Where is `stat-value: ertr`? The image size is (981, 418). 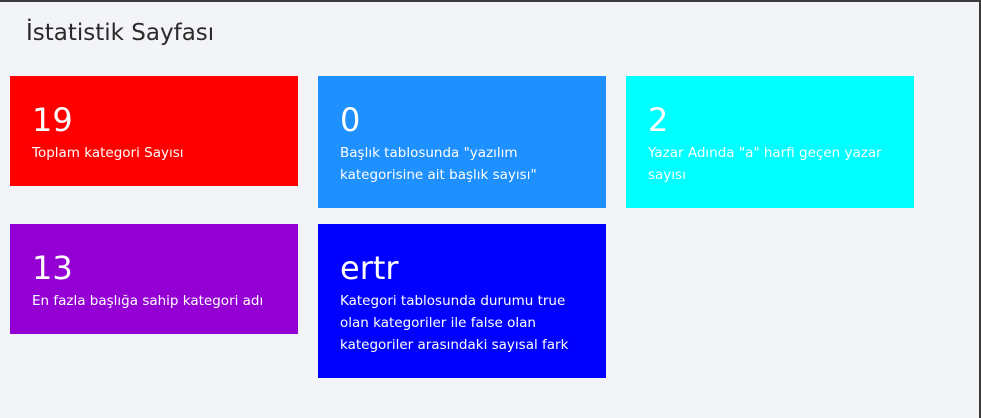 stat-value: ertr is located at coordinates (369, 268).